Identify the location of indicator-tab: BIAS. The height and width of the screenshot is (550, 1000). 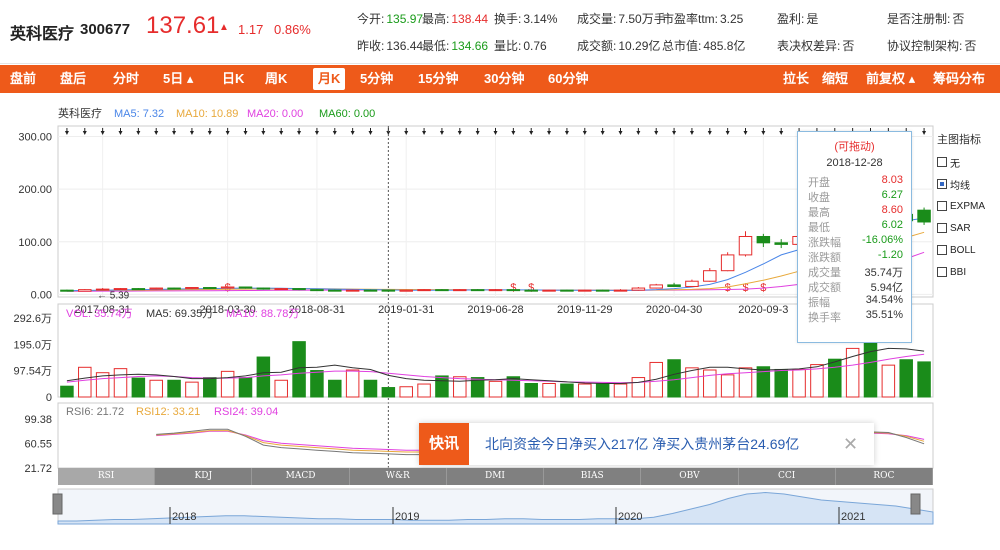
(593, 476).